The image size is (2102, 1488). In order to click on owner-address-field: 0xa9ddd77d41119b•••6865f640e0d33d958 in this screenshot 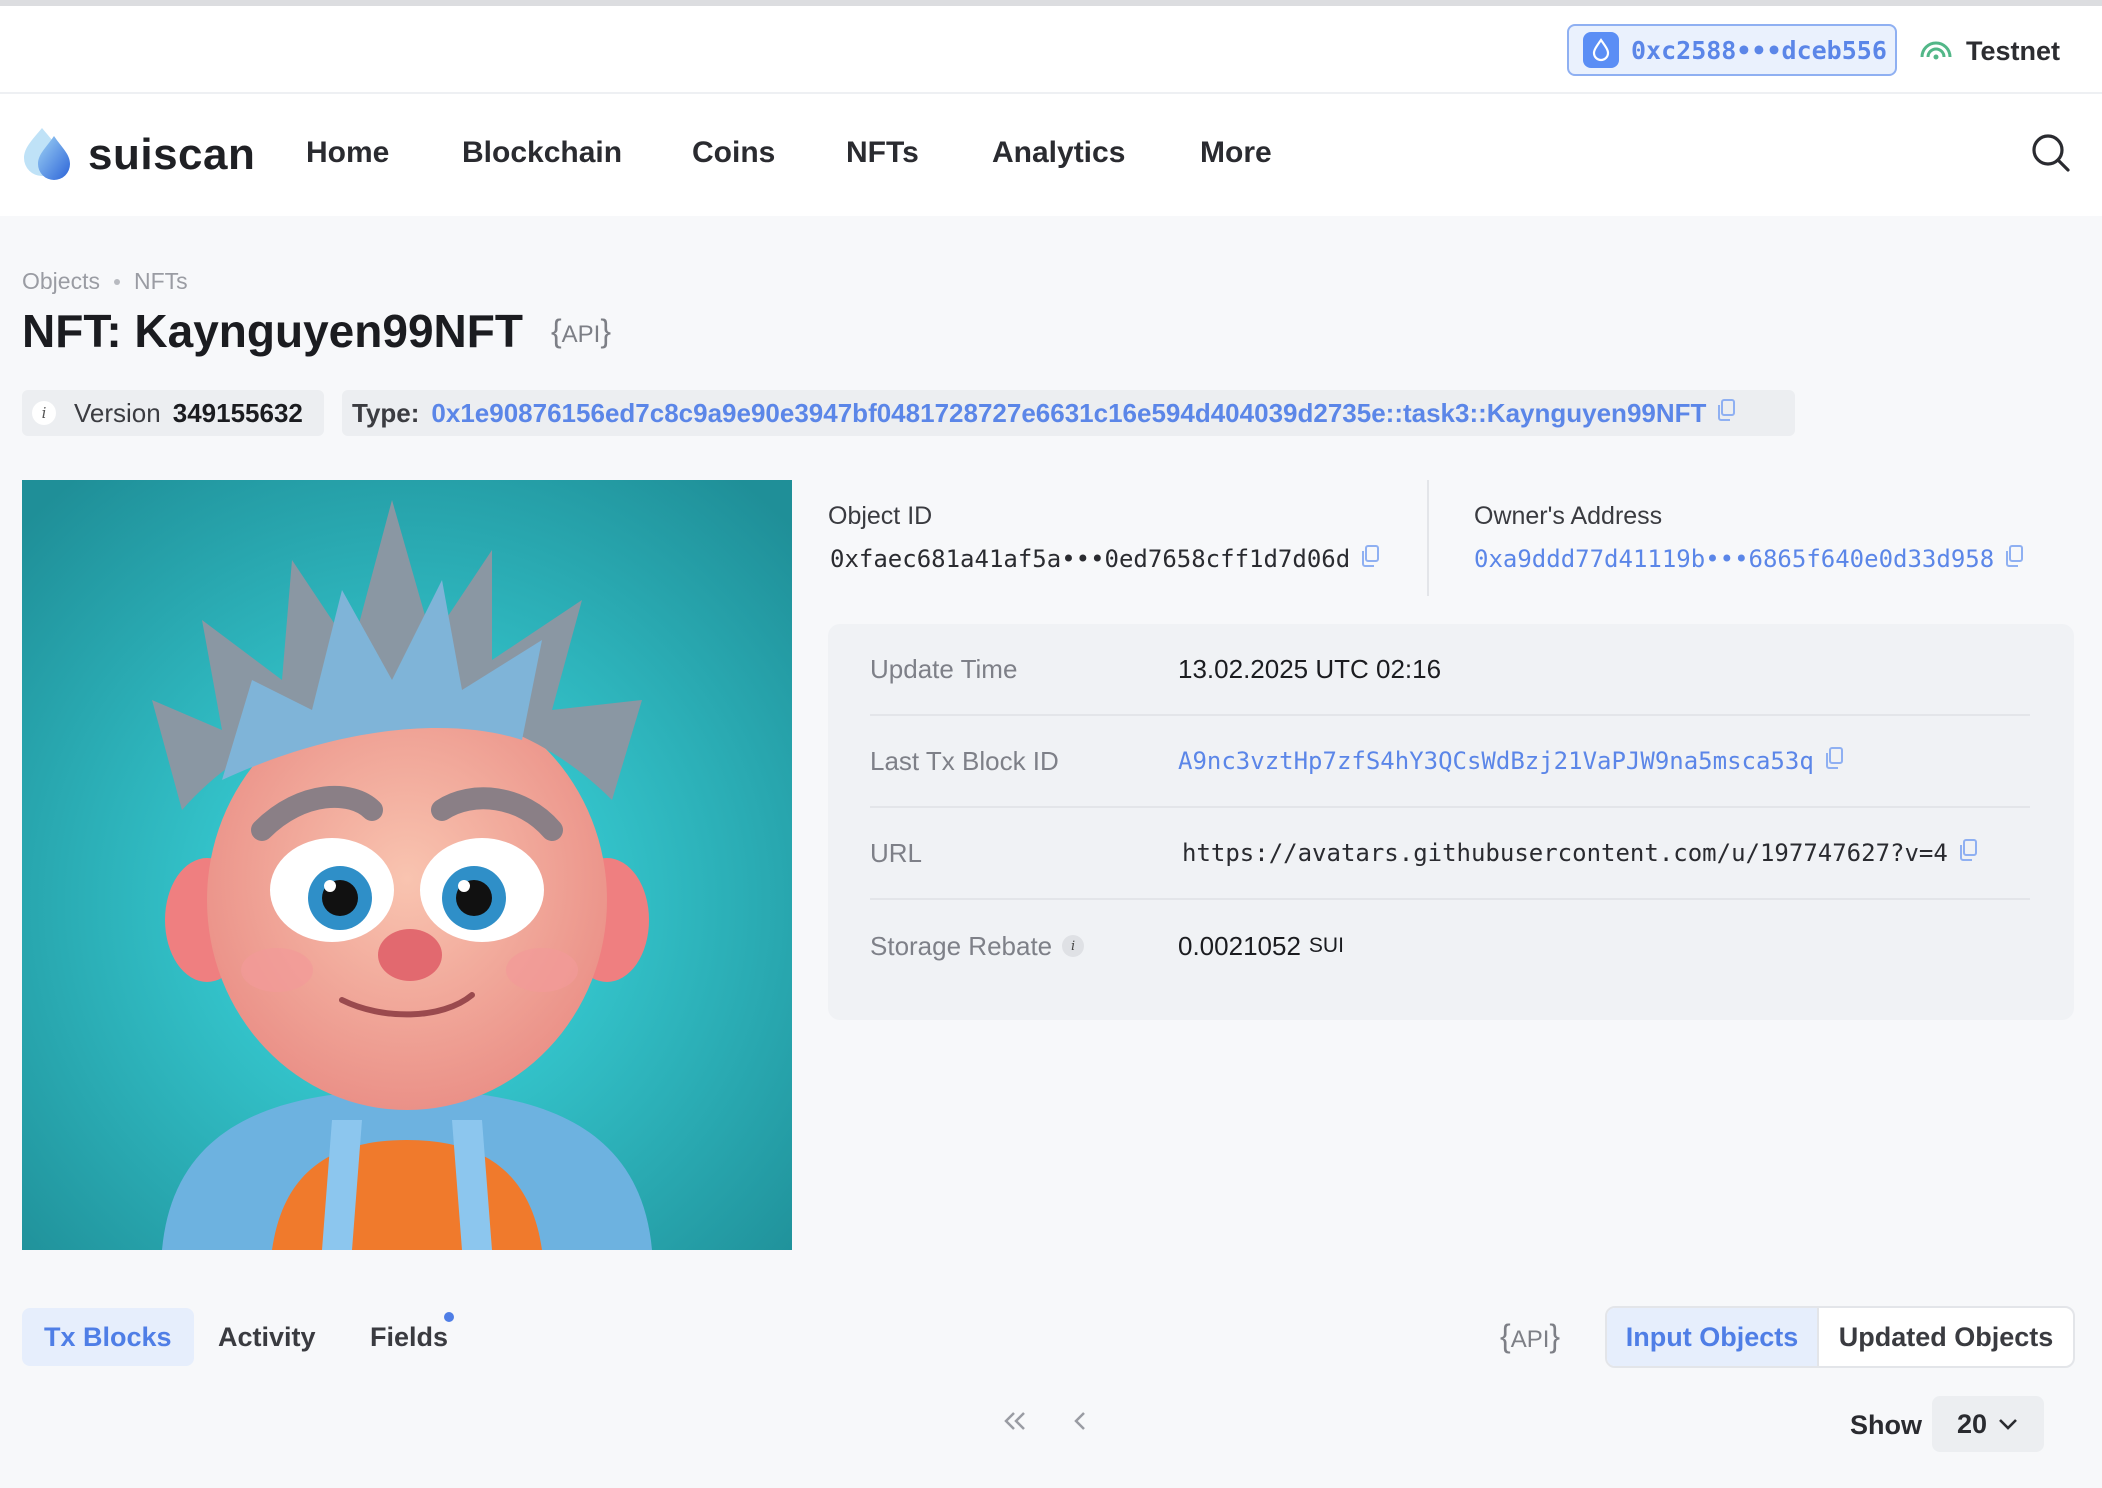, I will do `click(1749, 559)`.